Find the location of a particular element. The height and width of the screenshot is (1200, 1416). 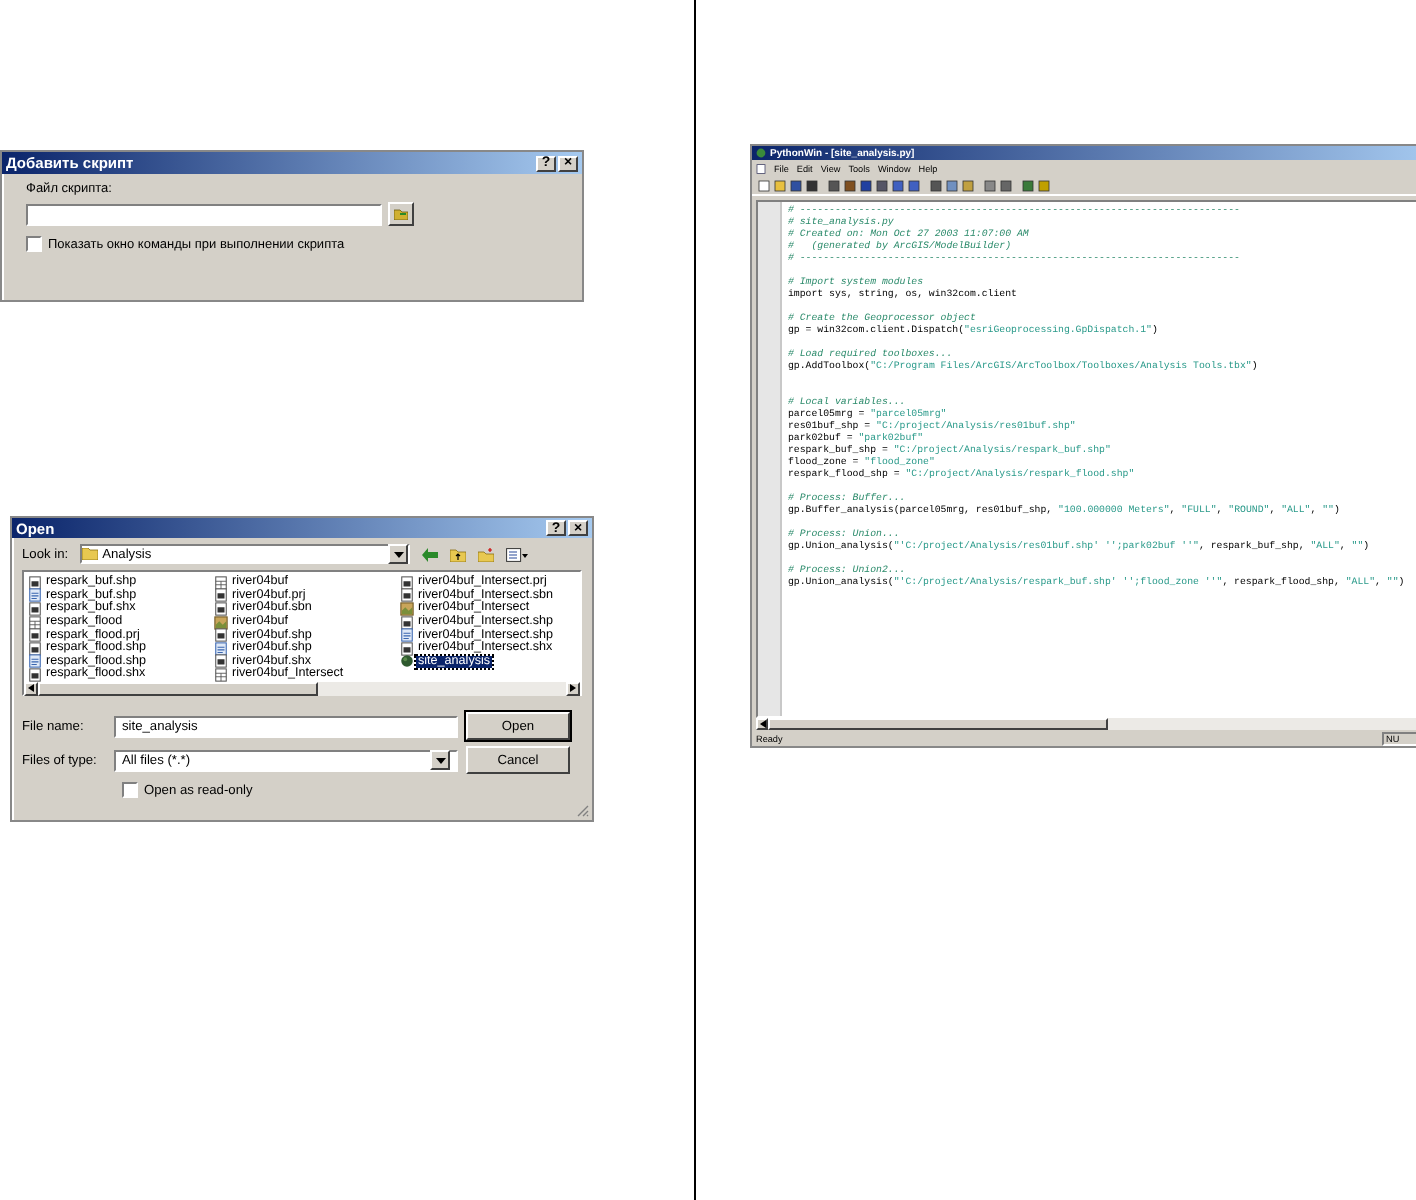

new-folder-icon is located at coordinates (486, 554).